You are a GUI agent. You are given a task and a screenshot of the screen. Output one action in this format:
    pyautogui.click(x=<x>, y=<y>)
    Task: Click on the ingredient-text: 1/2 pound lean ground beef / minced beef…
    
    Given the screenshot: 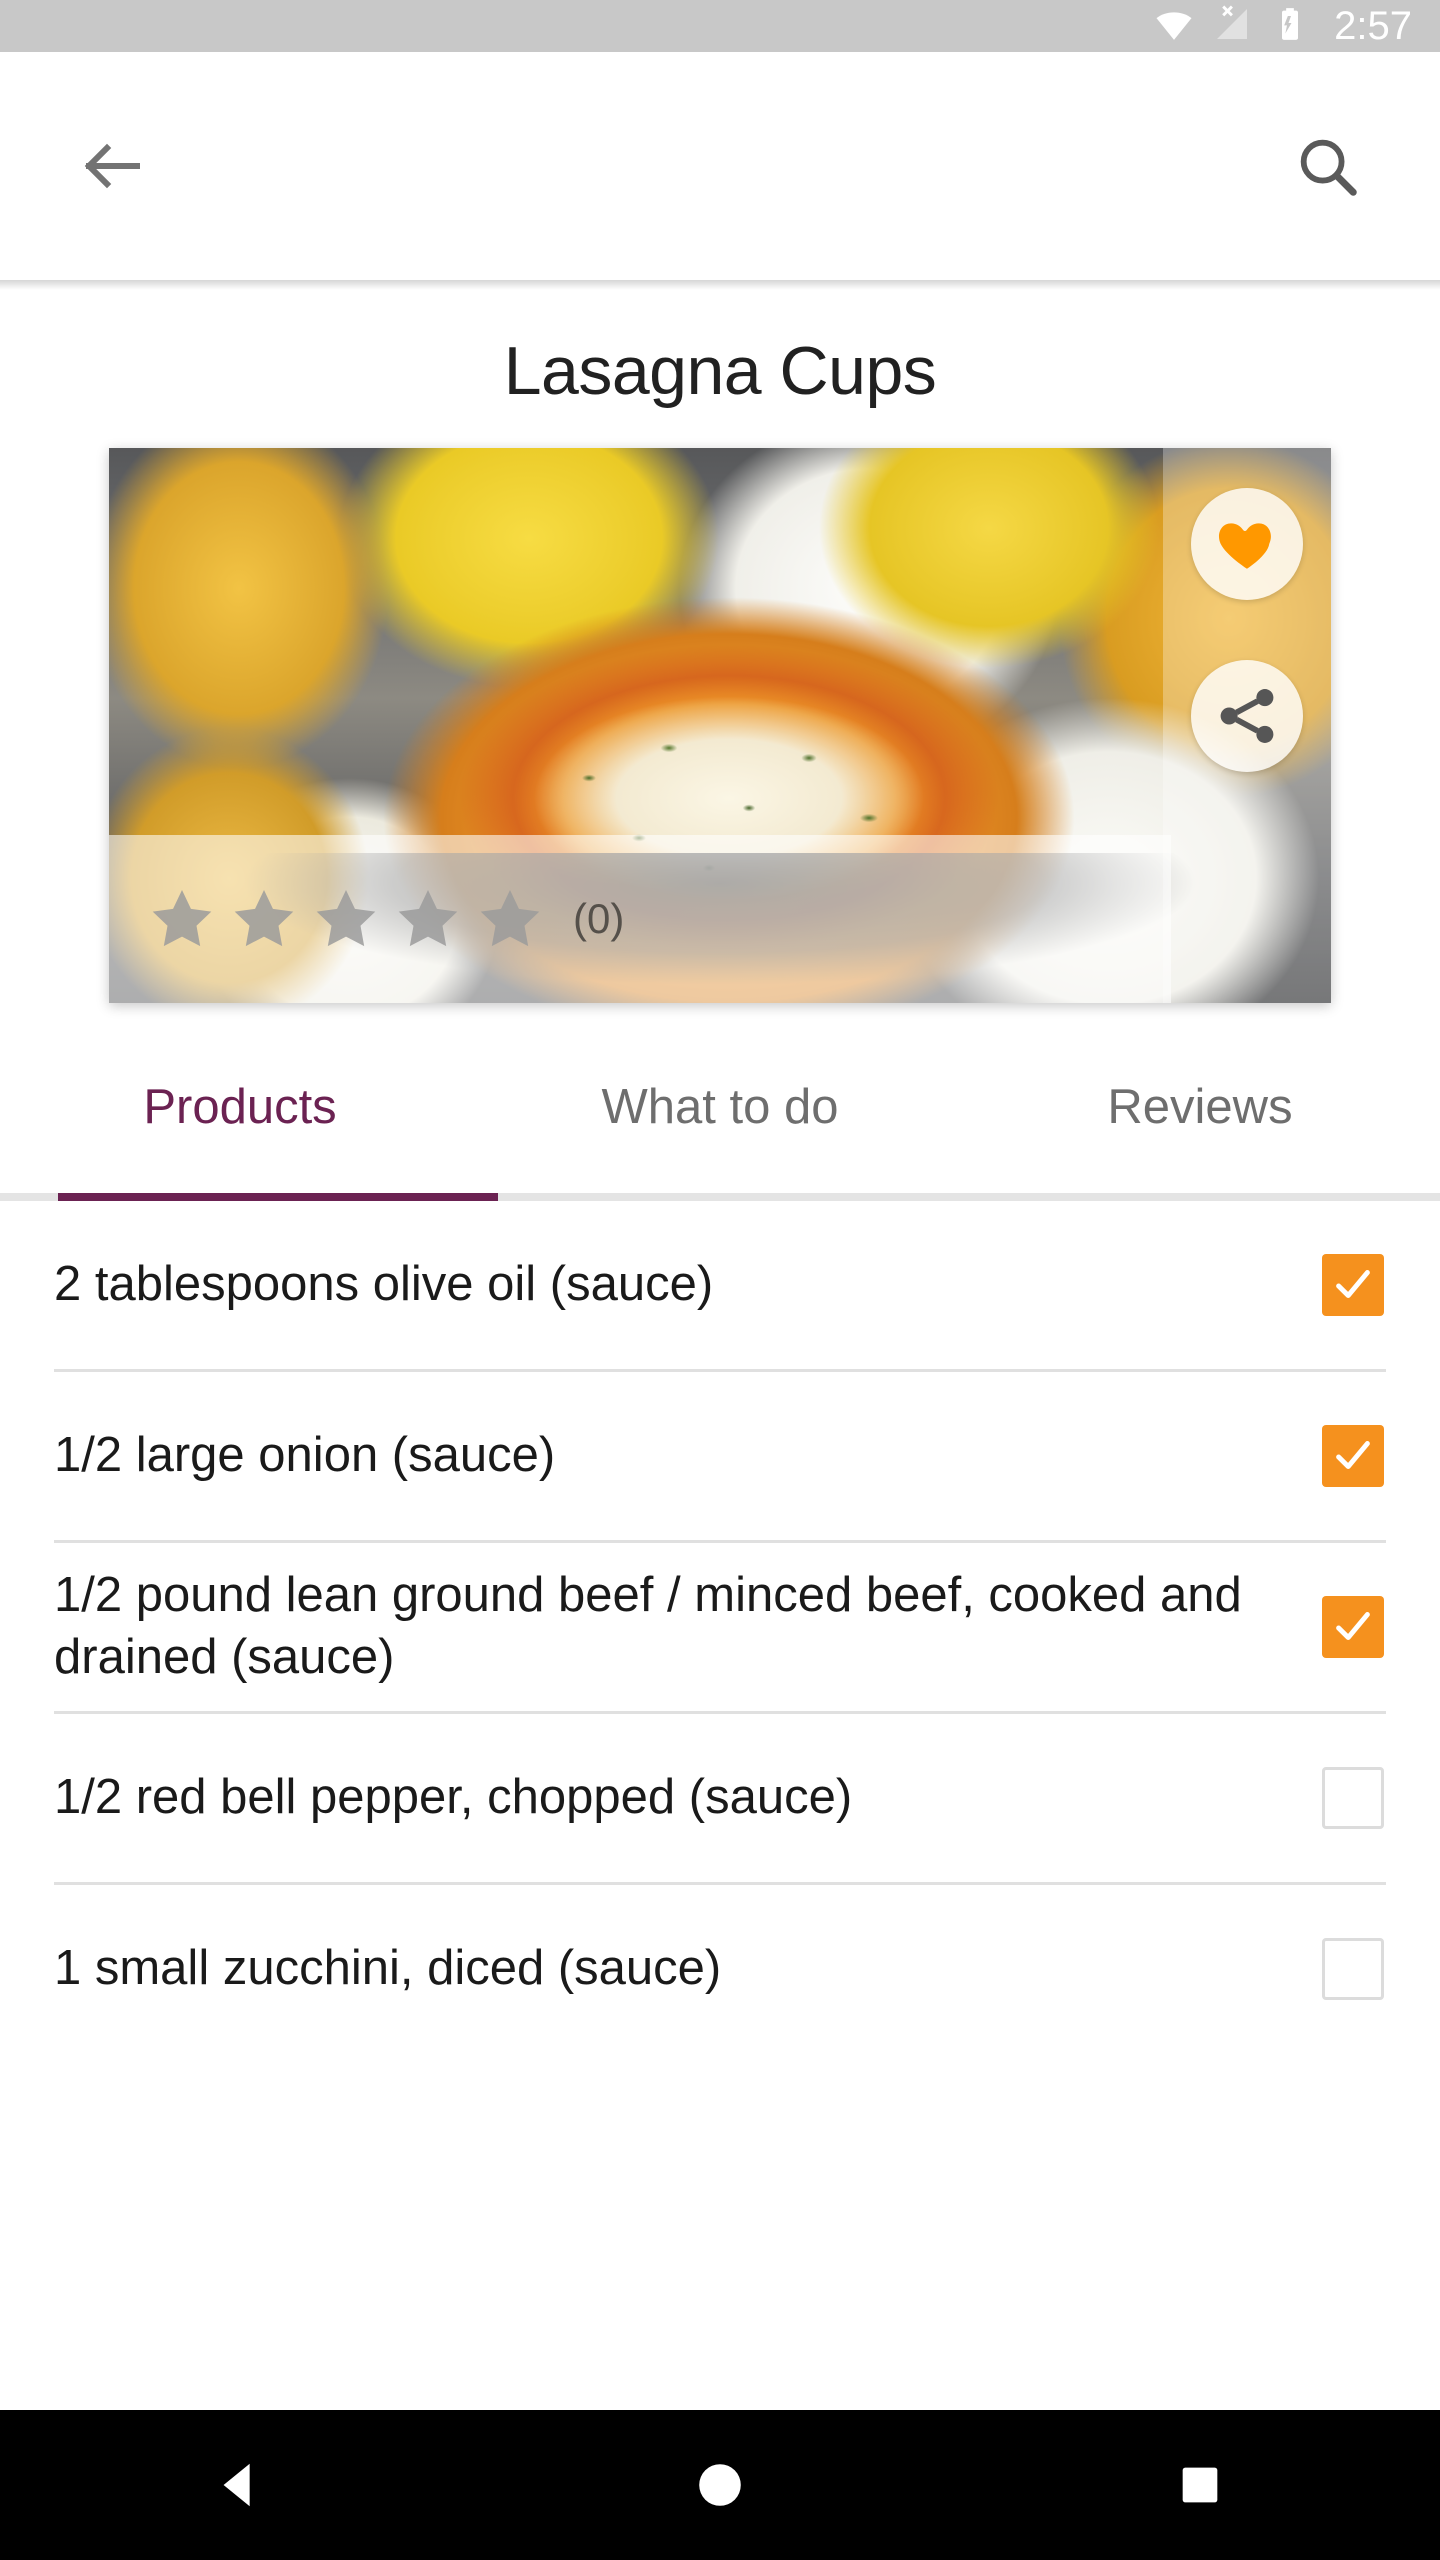 What is the action you would take?
    pyautogui.click(x=648, y=1626)
    